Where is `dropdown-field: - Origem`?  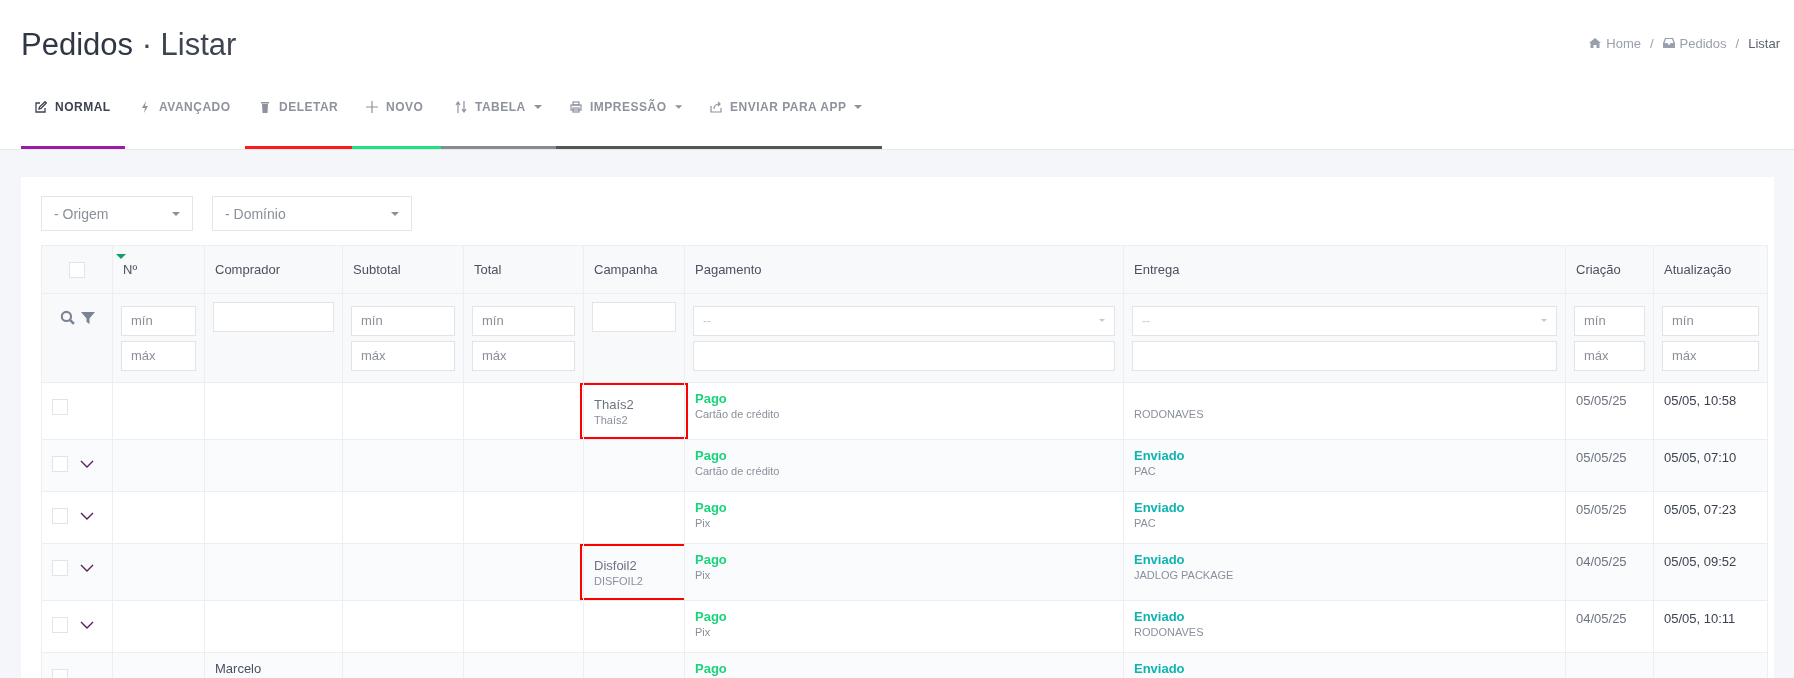
dropdown-field: - Origem is located at coordinates (117, 213).